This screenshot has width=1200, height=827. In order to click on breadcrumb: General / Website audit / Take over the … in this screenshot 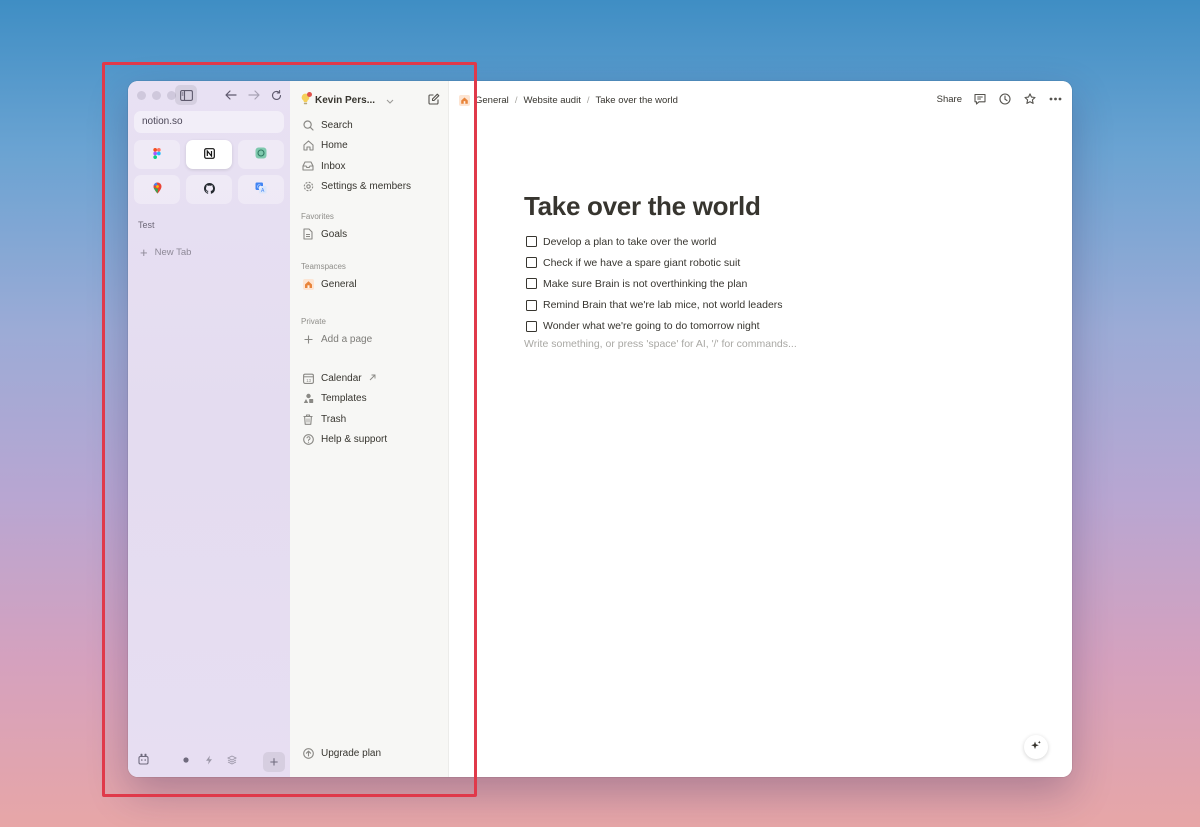, I will do `click(568, 100)`.